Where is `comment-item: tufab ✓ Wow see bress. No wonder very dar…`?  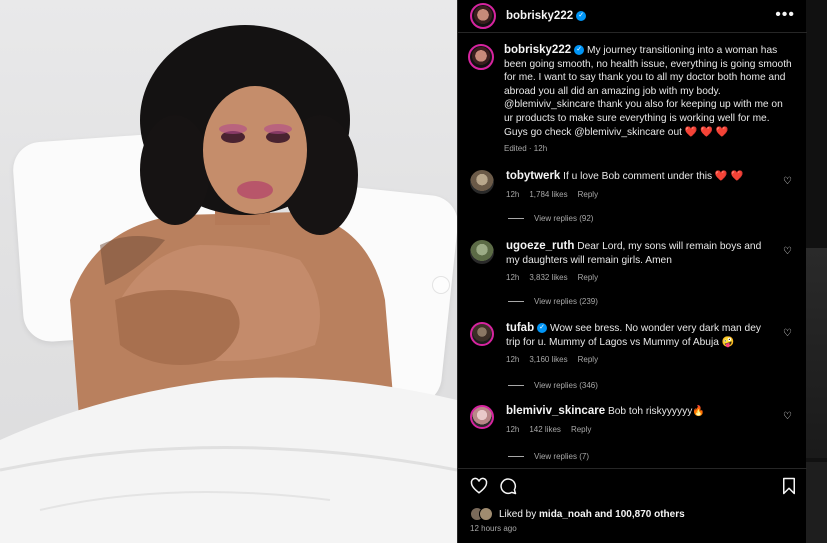 comment-item: tufab ✓ Wow see bress. No wonder very dar… is located at coordinates (635, 343).